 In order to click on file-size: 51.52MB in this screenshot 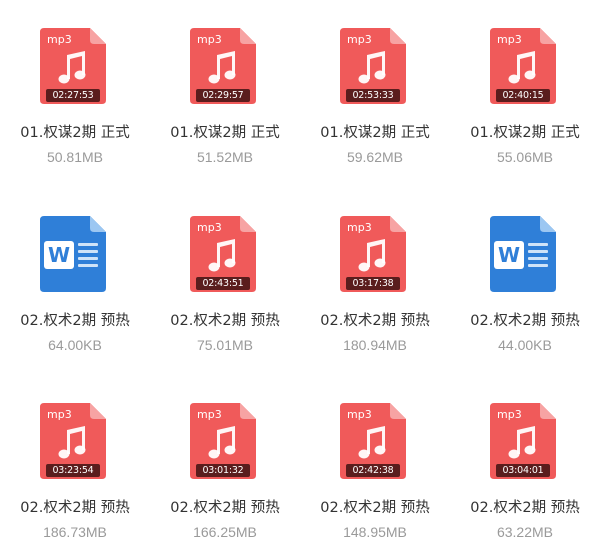, I will do `click(225, 157)`.